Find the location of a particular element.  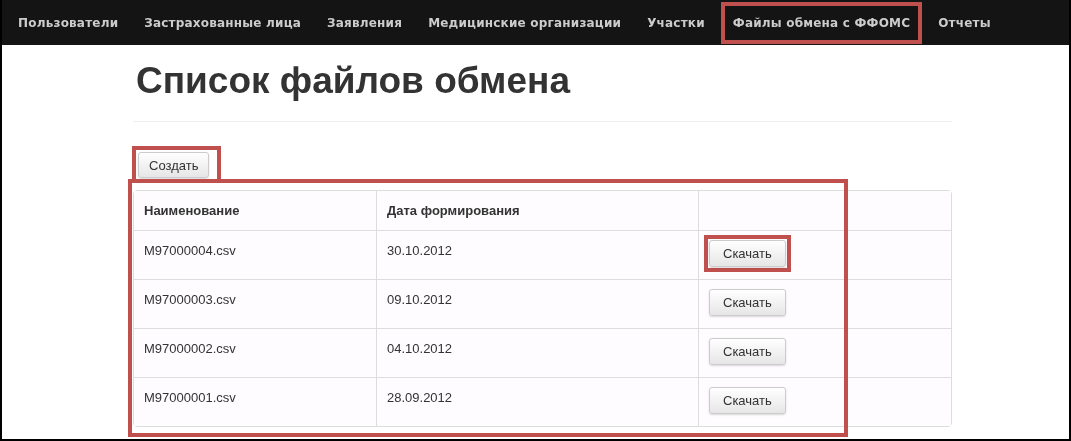

table-cell: 28.09.2012 is located at coordinates (537, 401).